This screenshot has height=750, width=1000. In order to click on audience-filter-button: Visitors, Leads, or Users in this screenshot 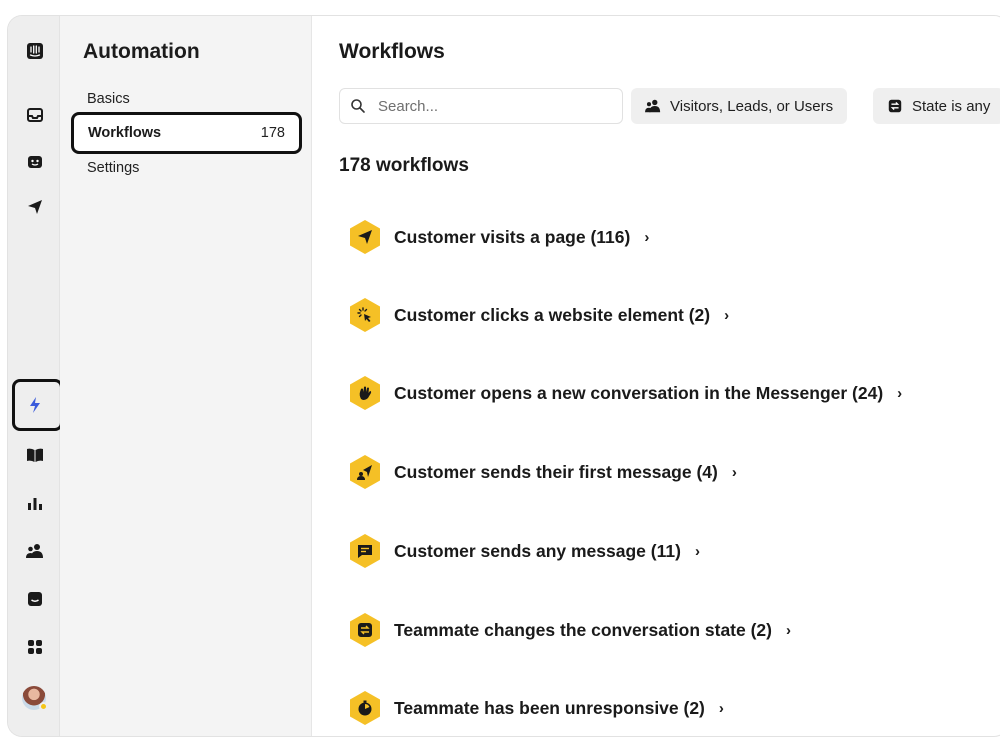, I will do `click(739, 106)`.